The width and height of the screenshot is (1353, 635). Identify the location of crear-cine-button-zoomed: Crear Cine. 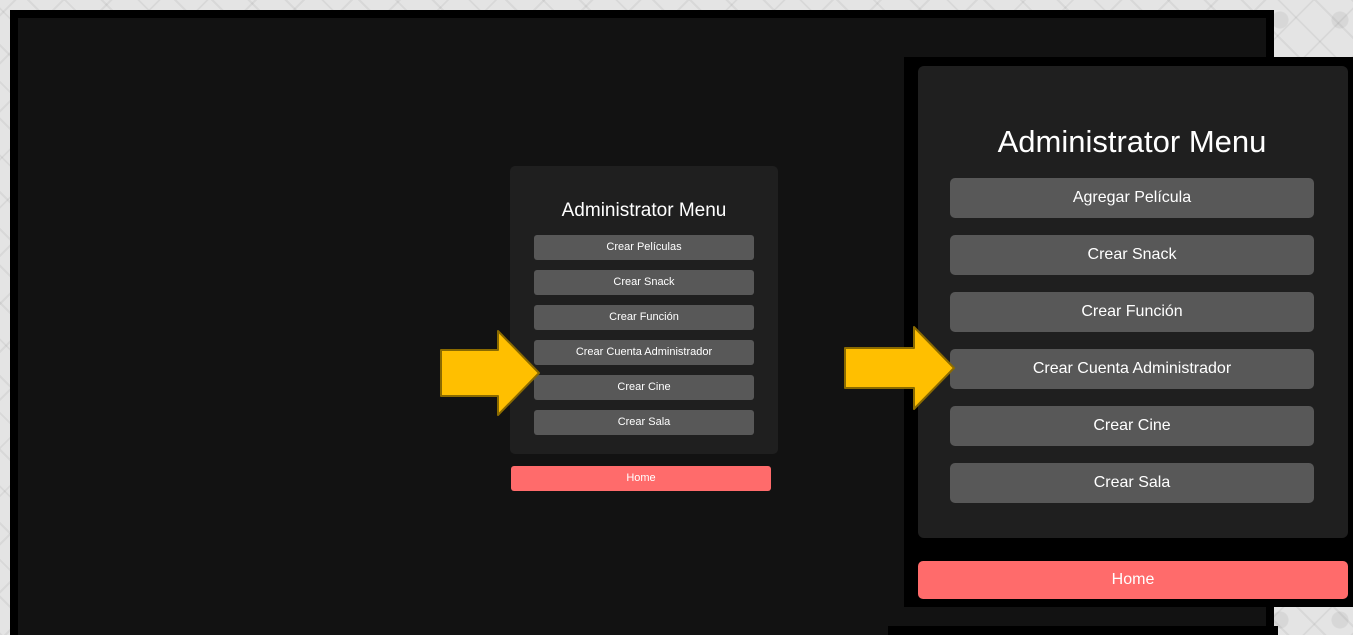
(1132, 426).